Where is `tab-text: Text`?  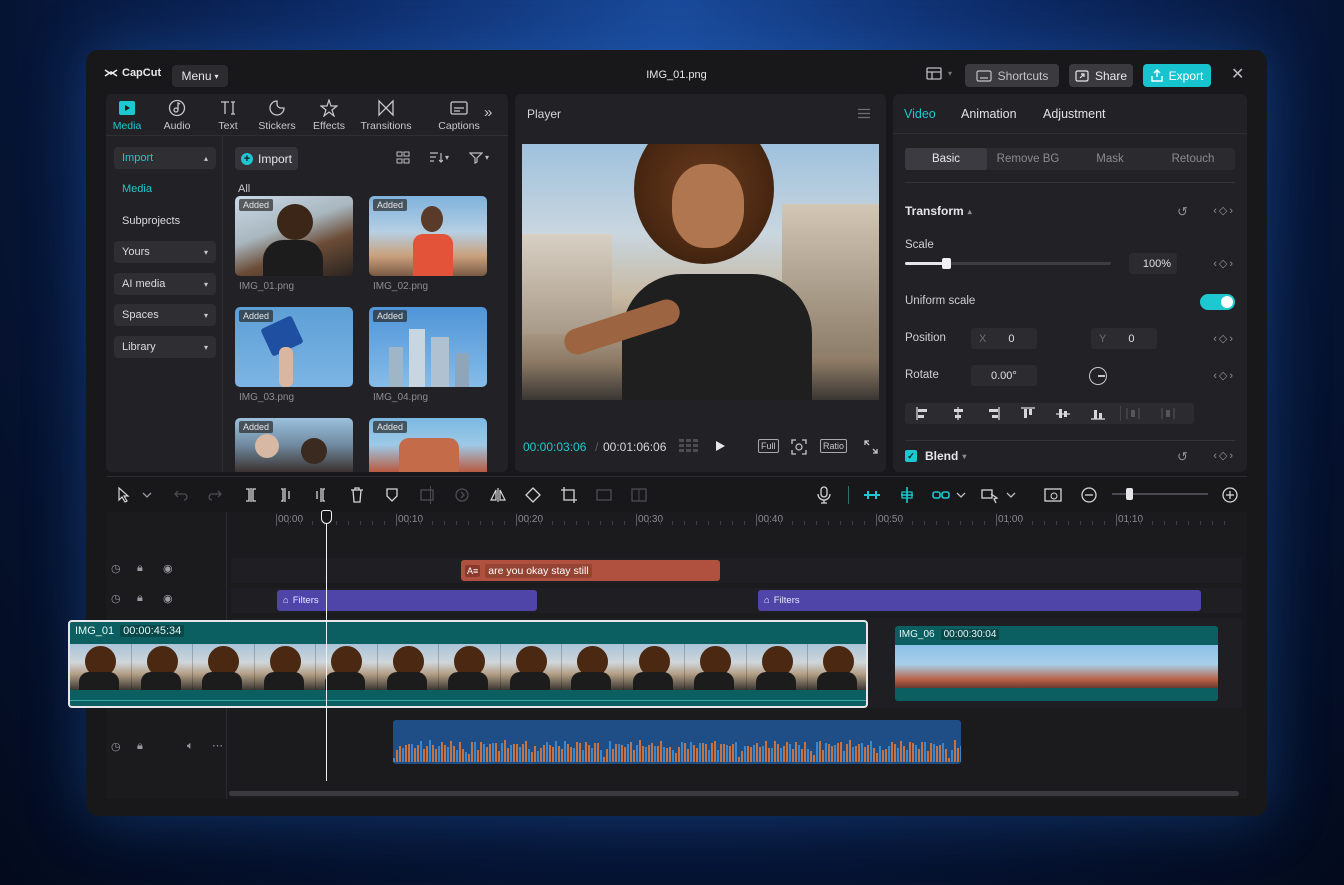
tab-text: Text is located at coordinates (228, 115).